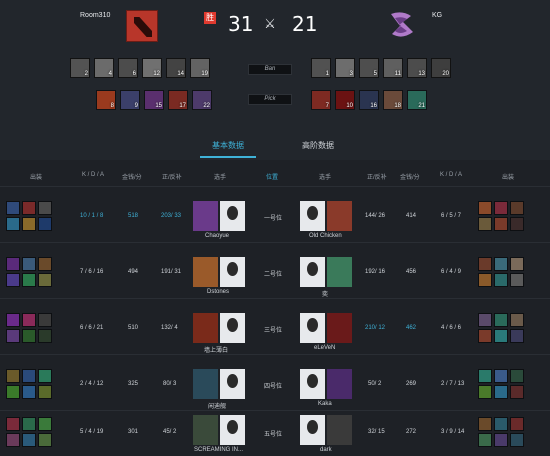 The image size is (550, 456). Describe the element at coordinates (345, 68) in the screenshot. I see `ban-hero: 3` at that location.